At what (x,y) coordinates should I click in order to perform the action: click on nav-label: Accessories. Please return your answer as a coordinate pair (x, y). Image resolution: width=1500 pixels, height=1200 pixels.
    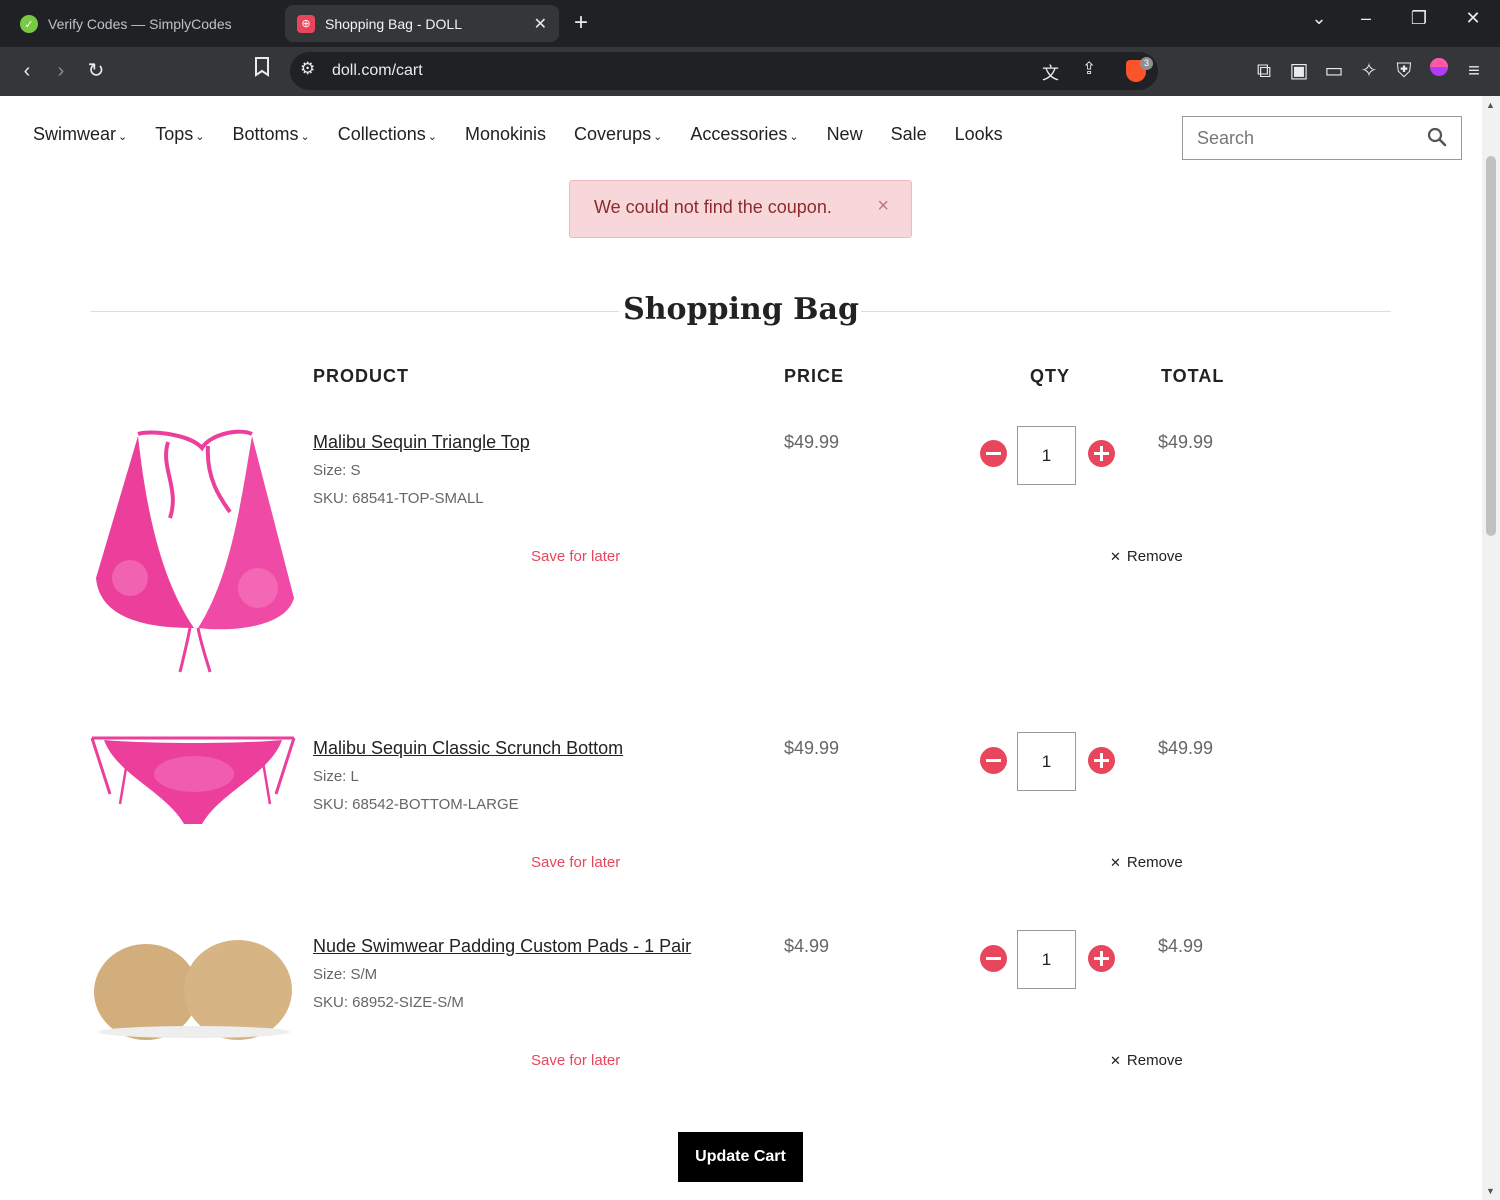
    Looking at the image, I should click on (739, 134).